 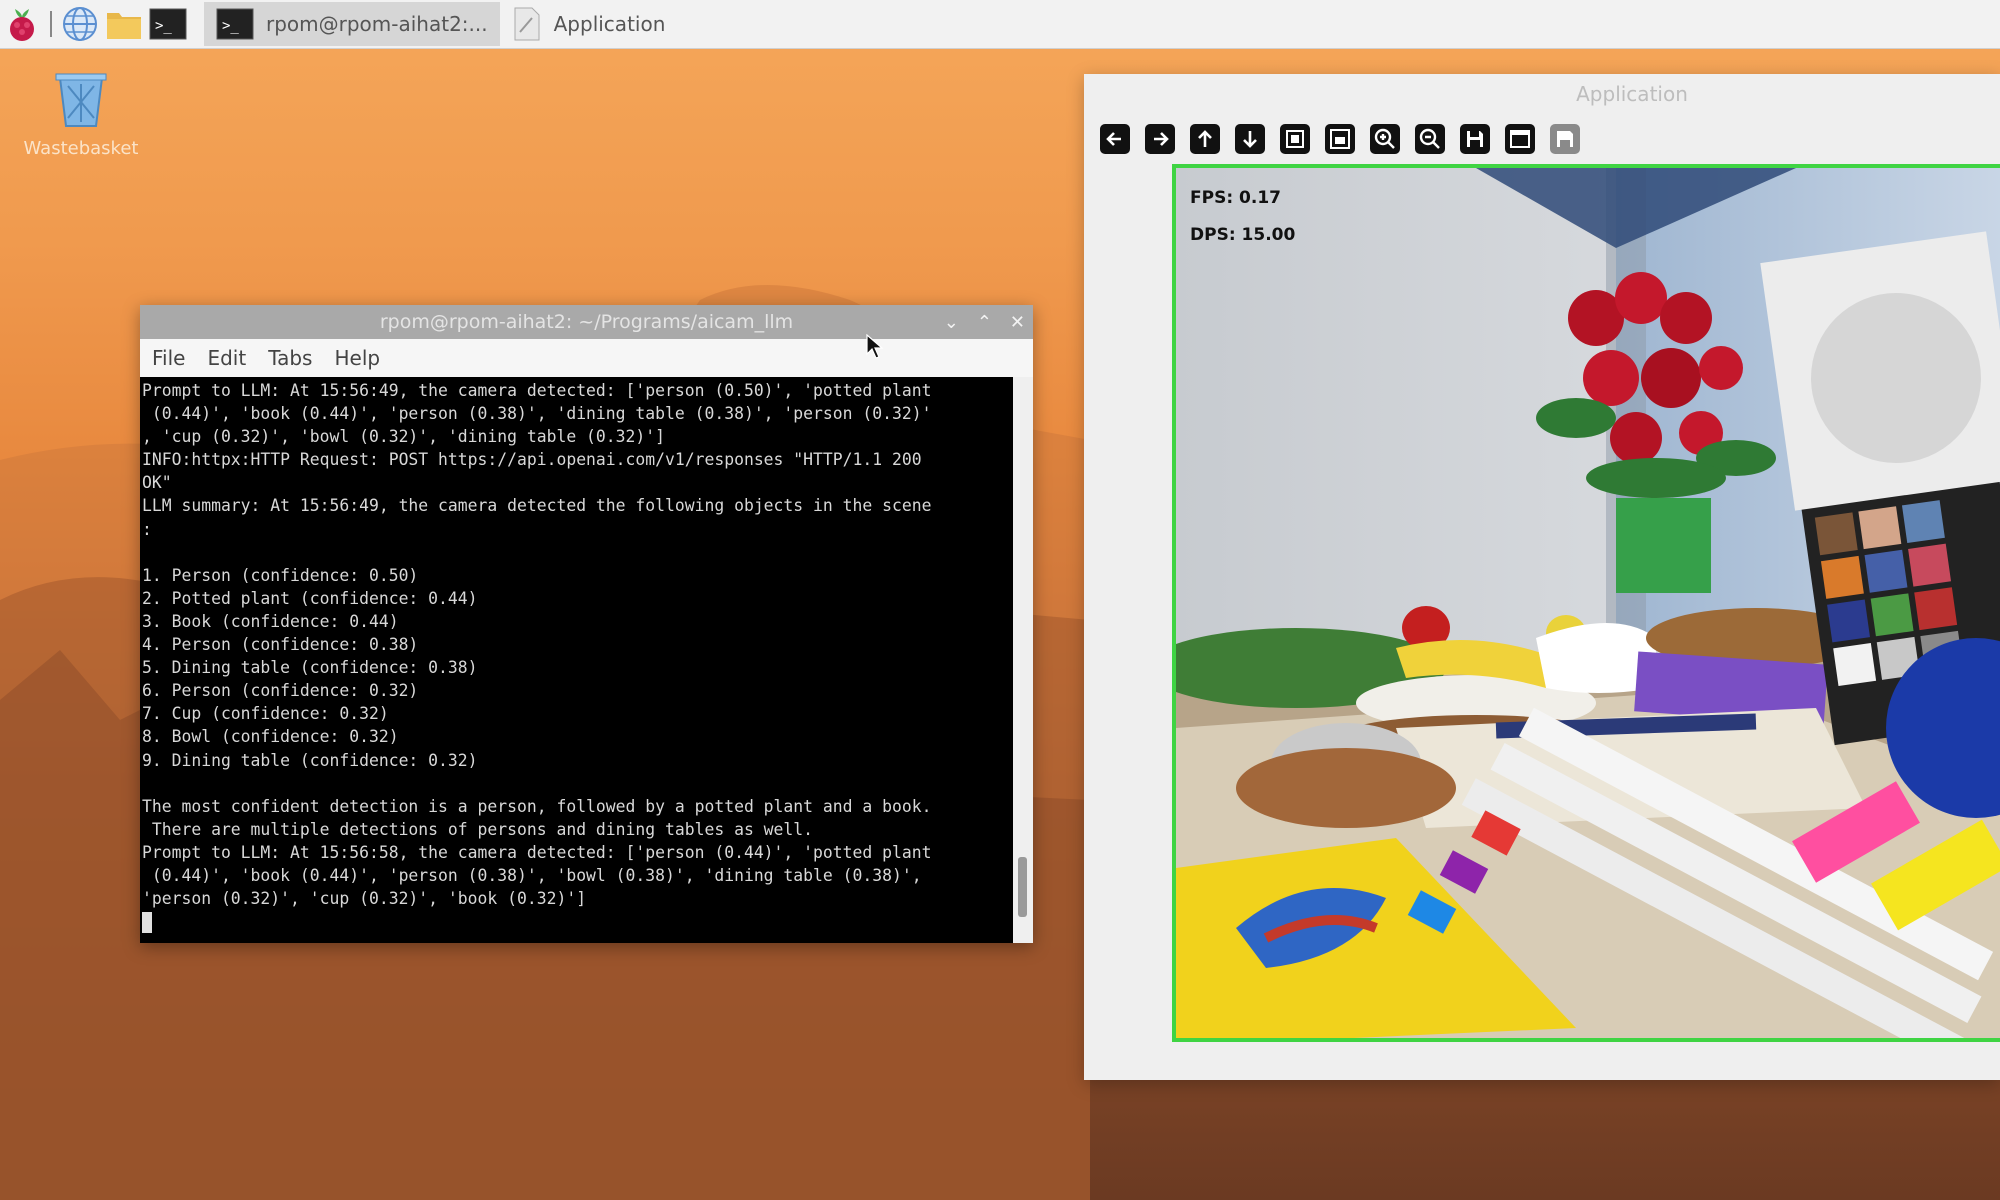 I want to click on zoom-rect-icon, so click(x=1295, y=139).